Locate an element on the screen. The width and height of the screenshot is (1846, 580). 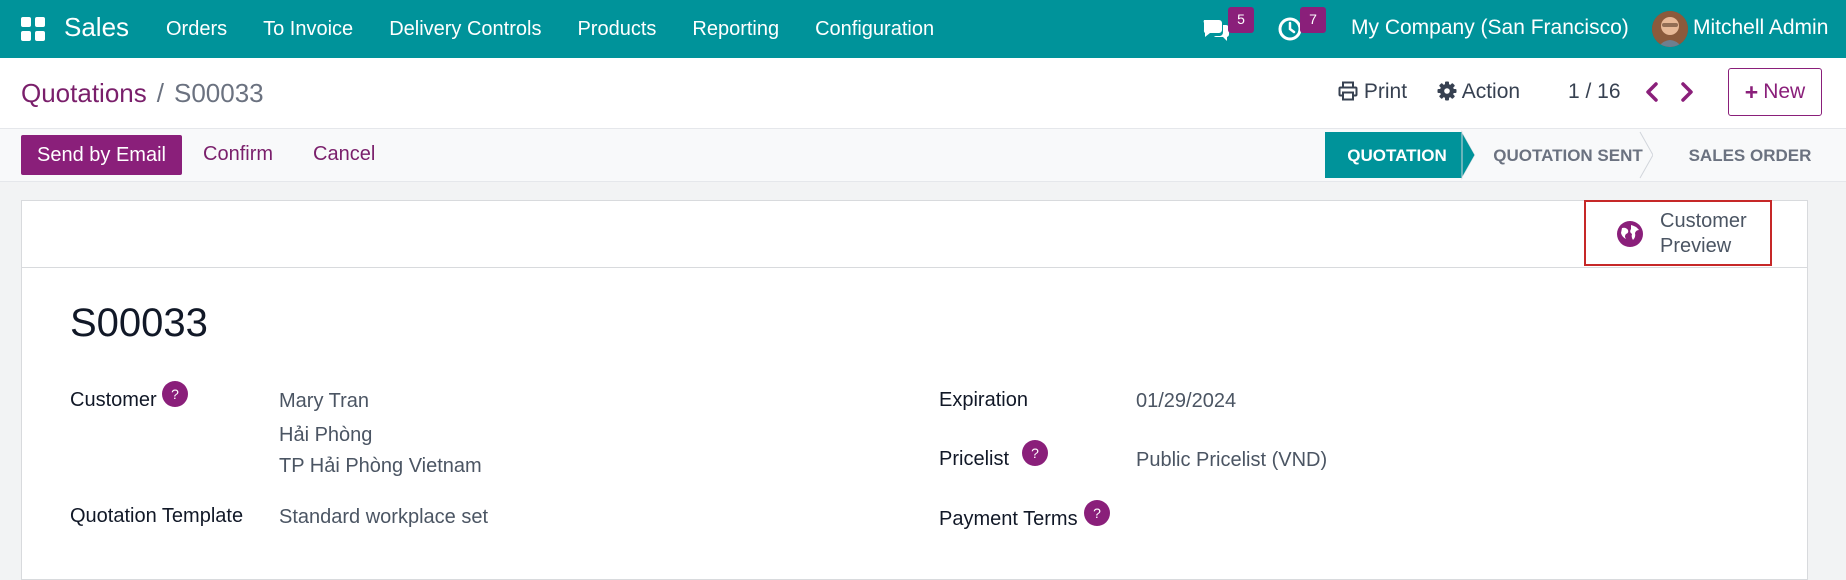
new-button: + New is located at coordinates (1775, 92).